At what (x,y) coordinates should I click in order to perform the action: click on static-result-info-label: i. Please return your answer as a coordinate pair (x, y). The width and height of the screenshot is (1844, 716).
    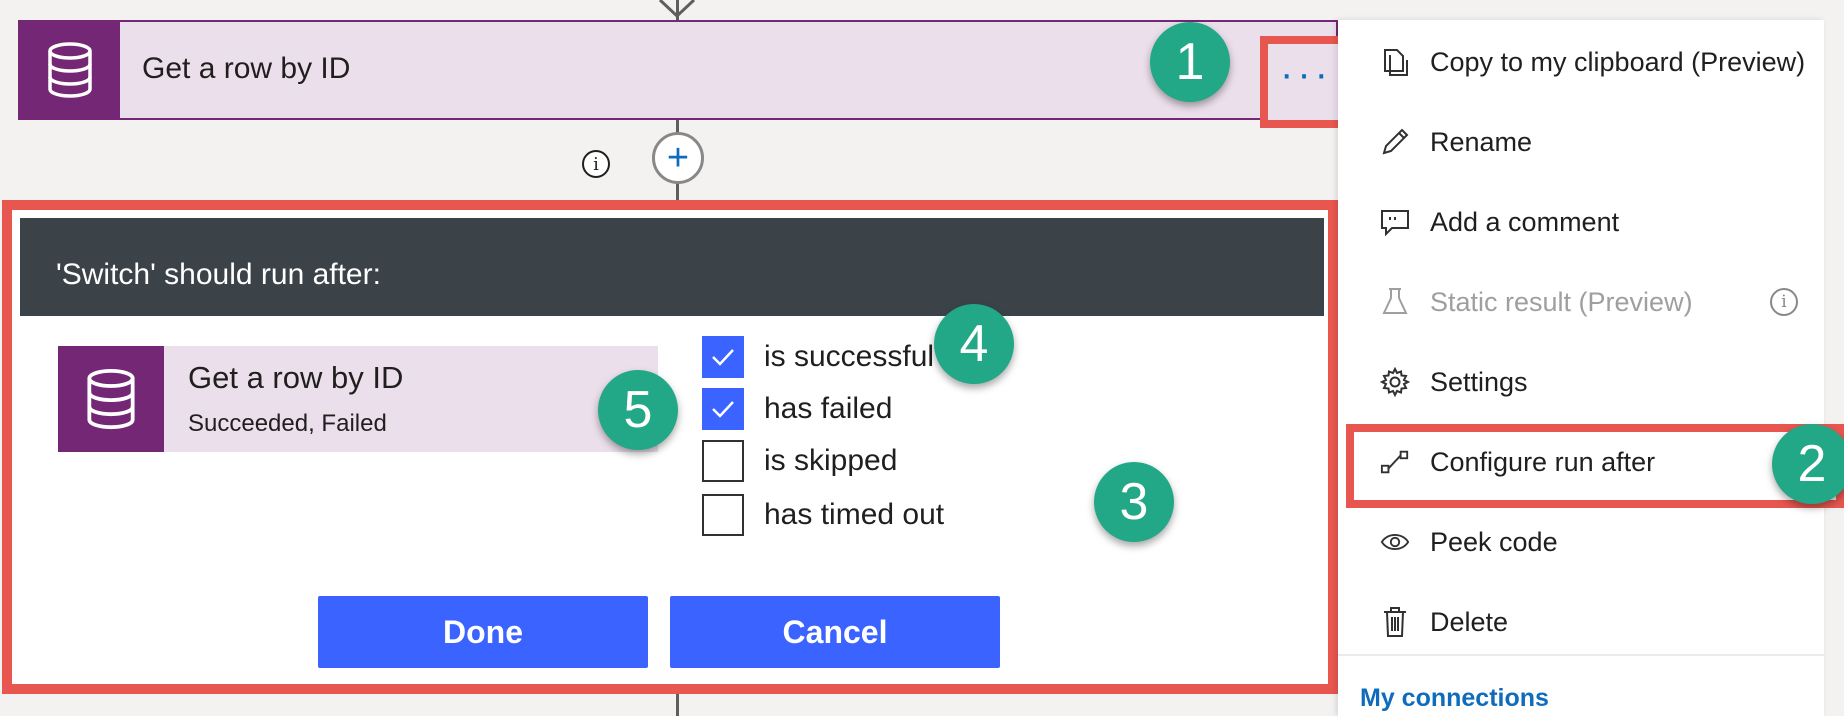
    Looking at the image, I should click on (1784, 302).